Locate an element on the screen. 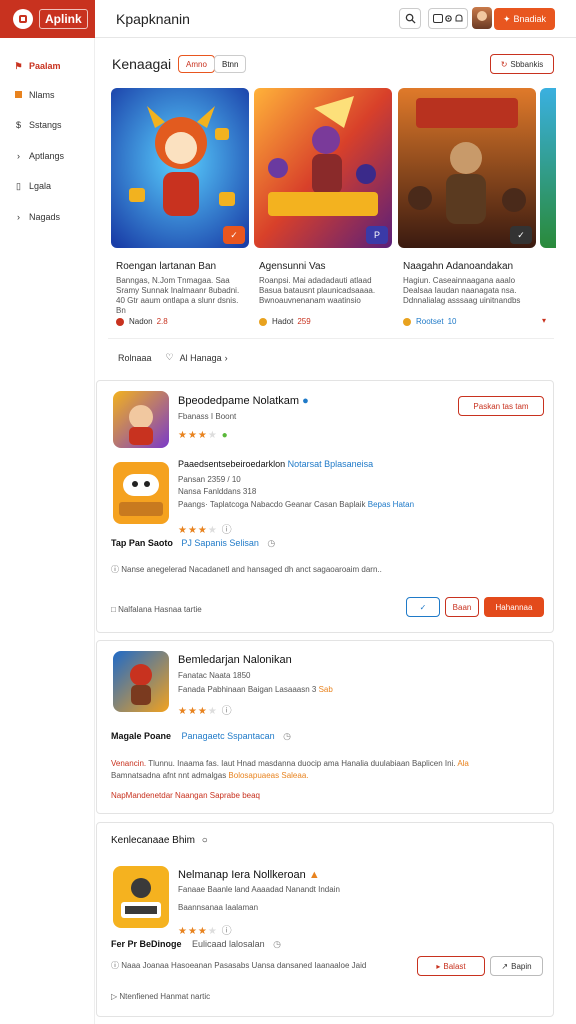 Image resolution: width=576 pixels, height=1024 pixels. carousel-peek-image is located at coordinates (548, 168).